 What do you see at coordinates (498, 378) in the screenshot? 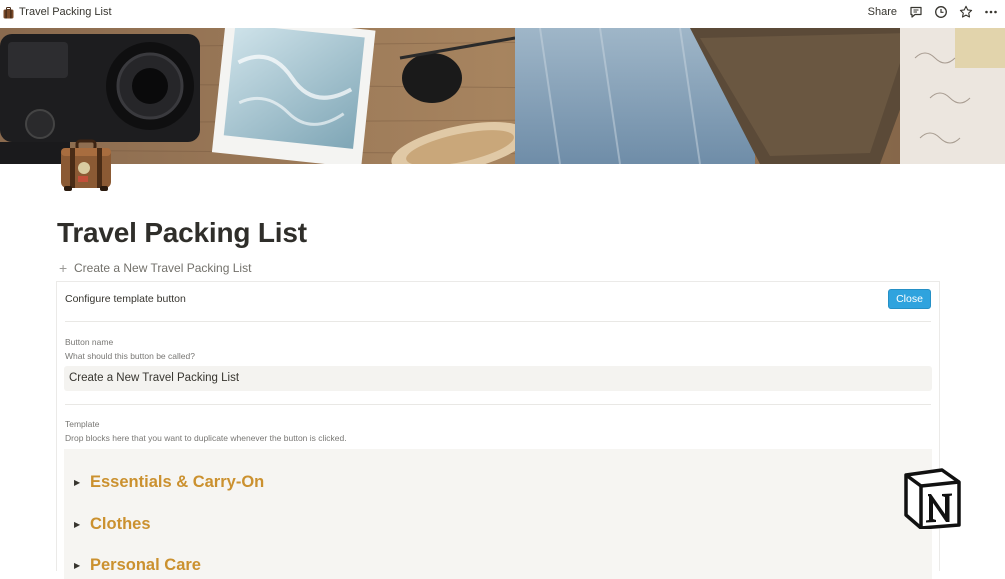
I see `button-name-input: Create a New Travel Packing List` at bounding box center [498, 378].